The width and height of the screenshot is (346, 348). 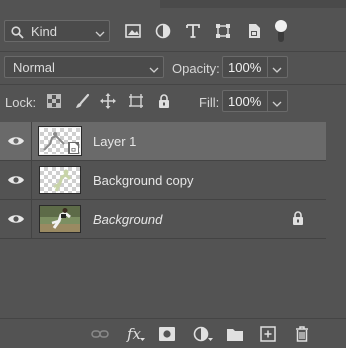 I want to click on link-layers-icon, so click(x=100, y=334).